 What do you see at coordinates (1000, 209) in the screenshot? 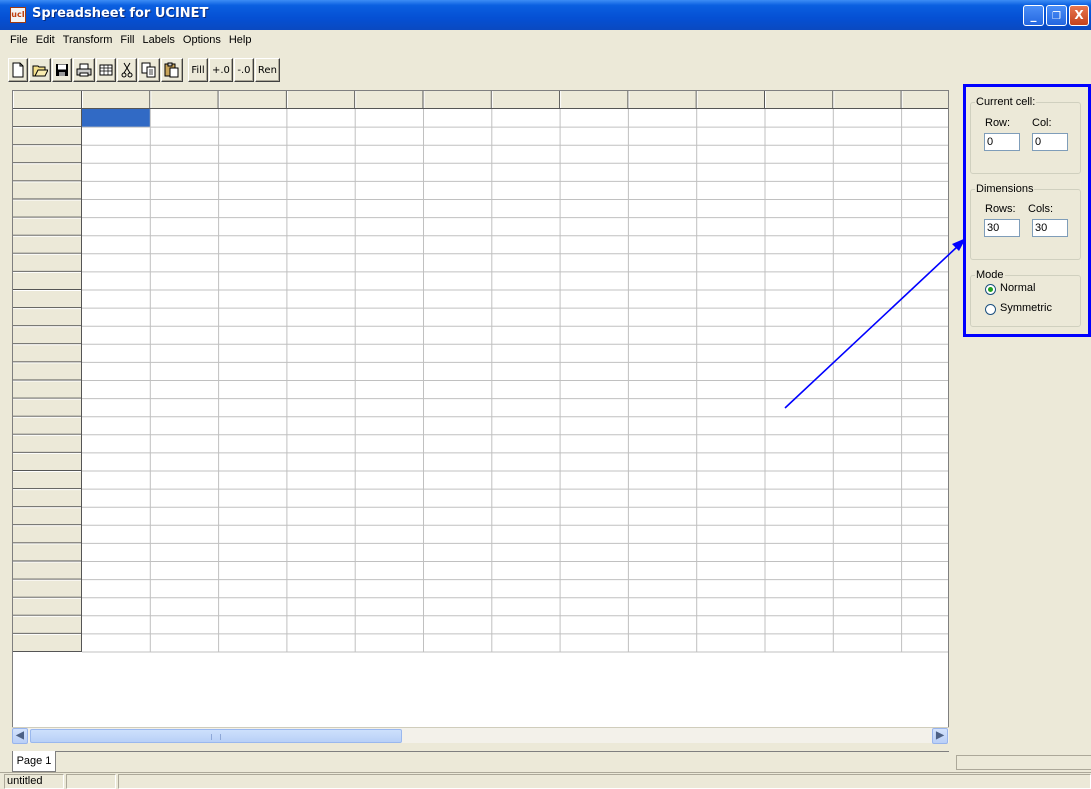
I see `rows-label: Rows:` at bounding box center [1000, 209].